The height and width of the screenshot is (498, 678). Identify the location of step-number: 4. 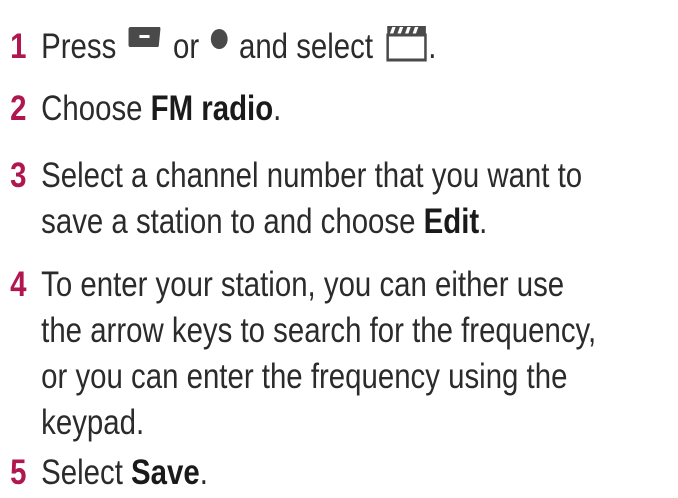
(18, 284).